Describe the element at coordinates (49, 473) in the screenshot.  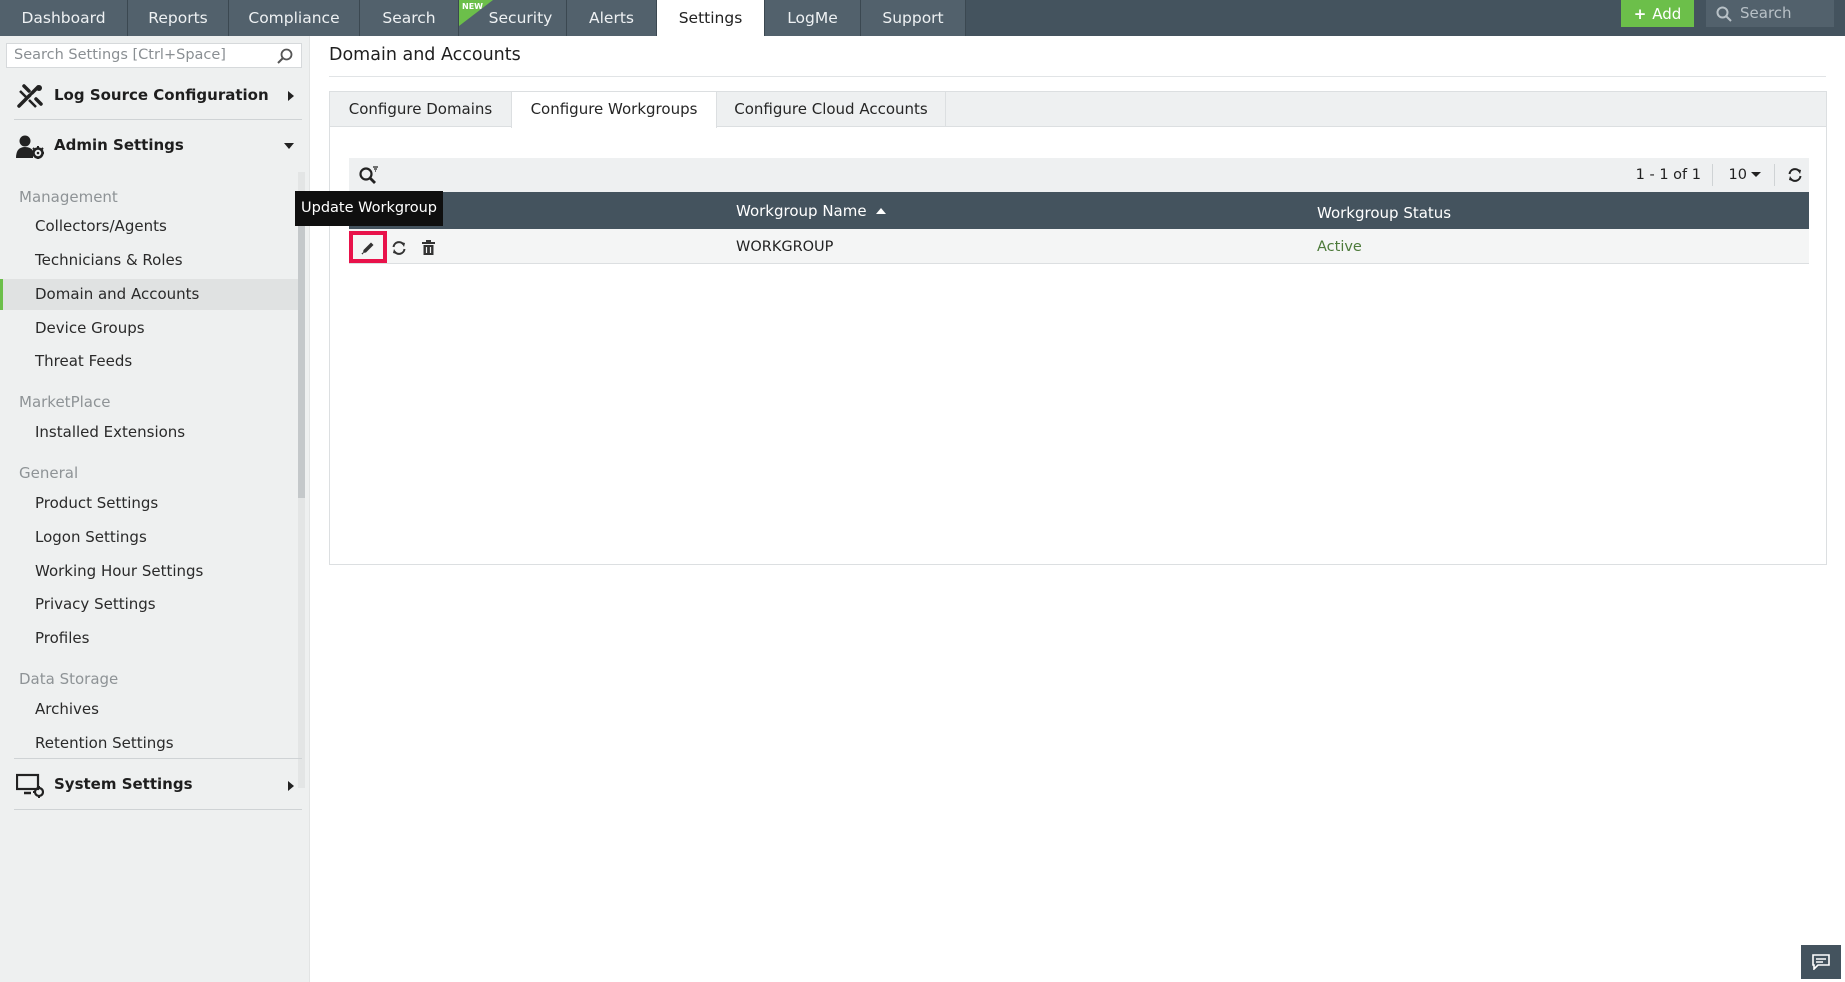
I see `group-general: General` at that location.